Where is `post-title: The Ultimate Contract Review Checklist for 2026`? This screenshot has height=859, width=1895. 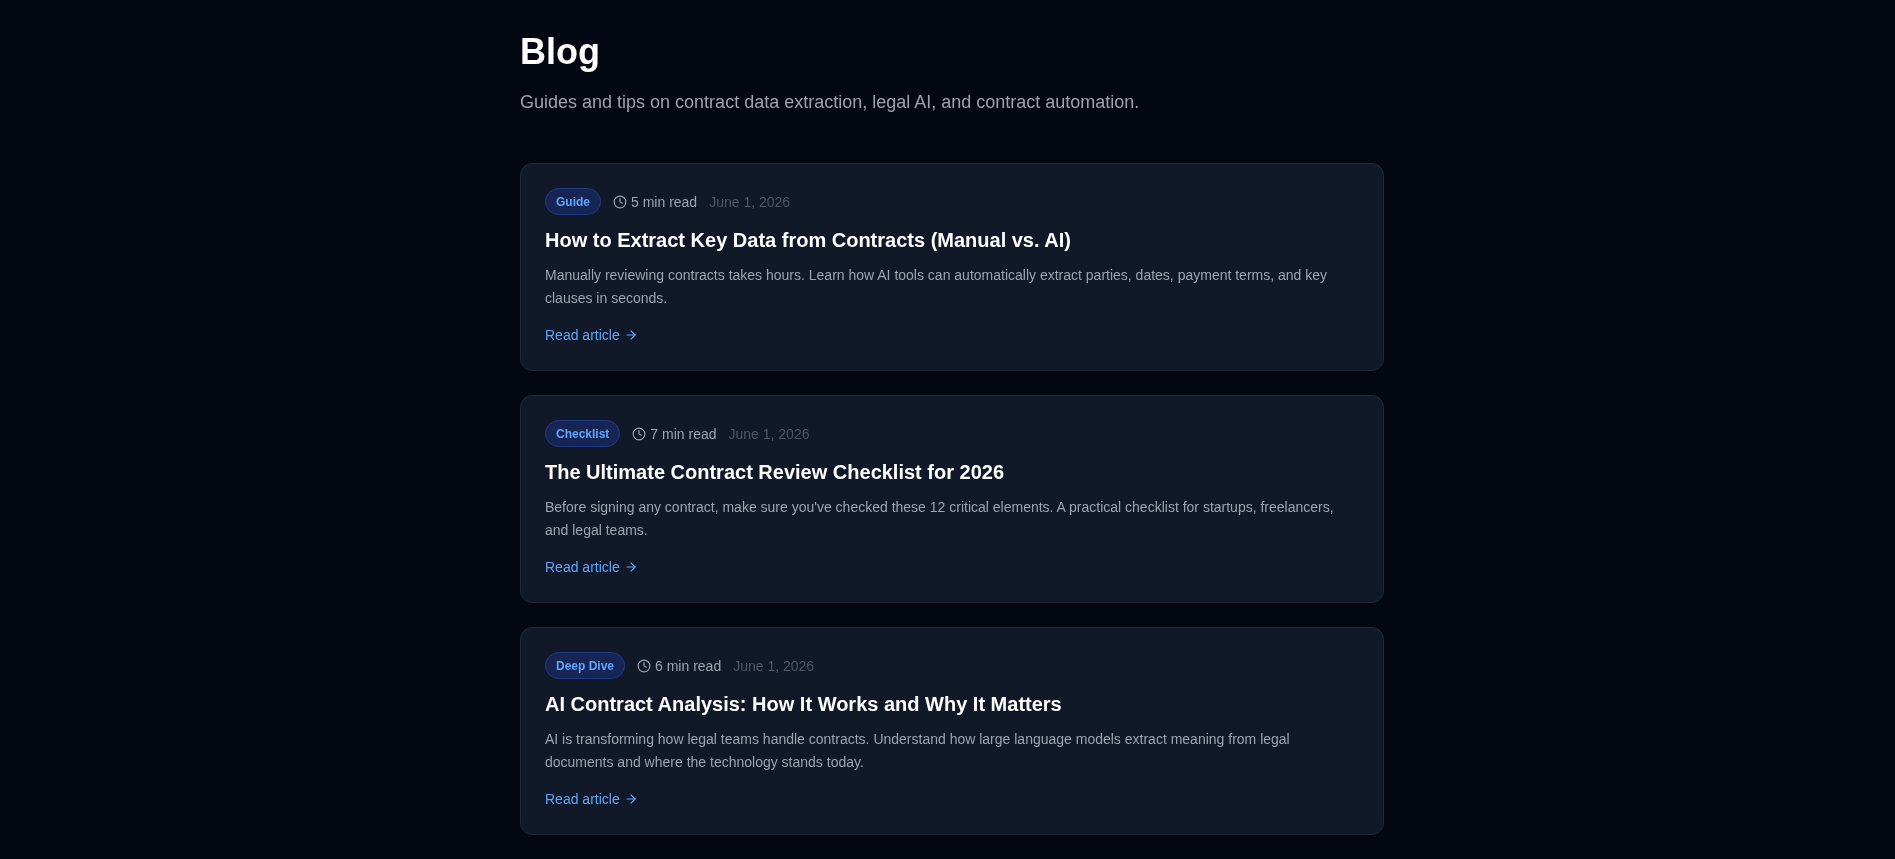
post-title: The Ultimate Contract Review Checklist for 2026 is located at coordinates (775, 472).